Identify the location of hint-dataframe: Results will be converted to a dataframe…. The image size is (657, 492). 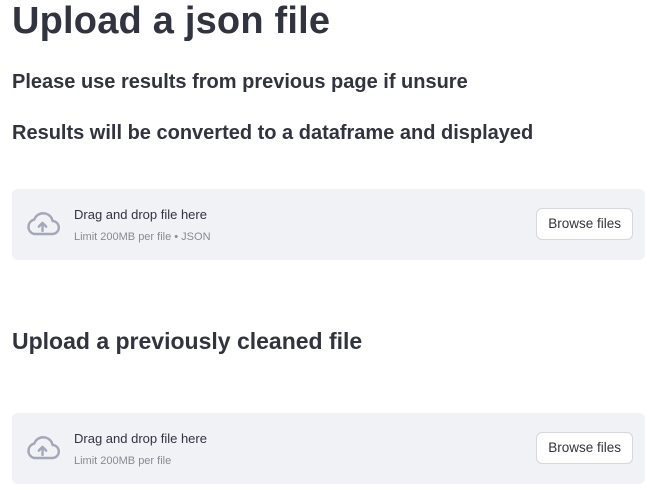
(273, 133).